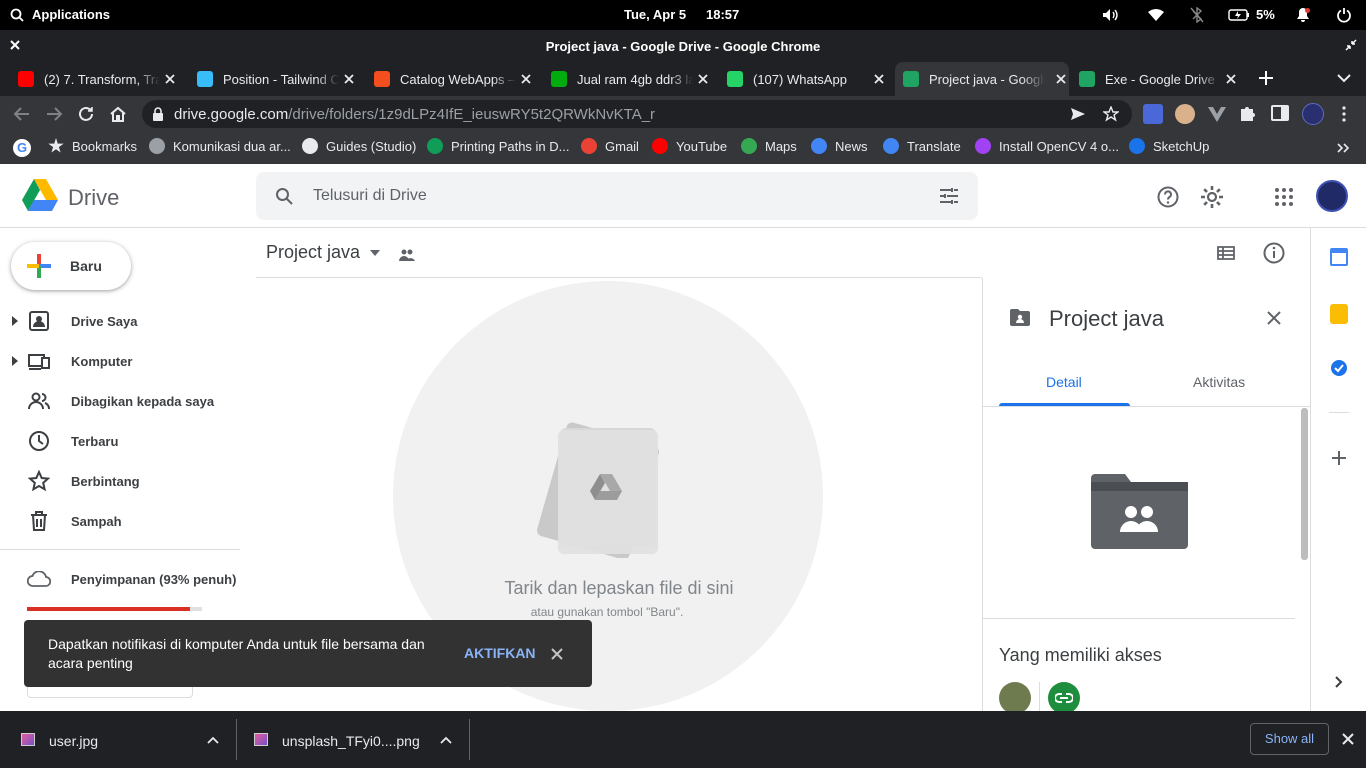 The width and height of the screenshot is (1366, 768). Describe the element at coordinates (1274, 253) in the screenshot. I see `info-icon` at that location.